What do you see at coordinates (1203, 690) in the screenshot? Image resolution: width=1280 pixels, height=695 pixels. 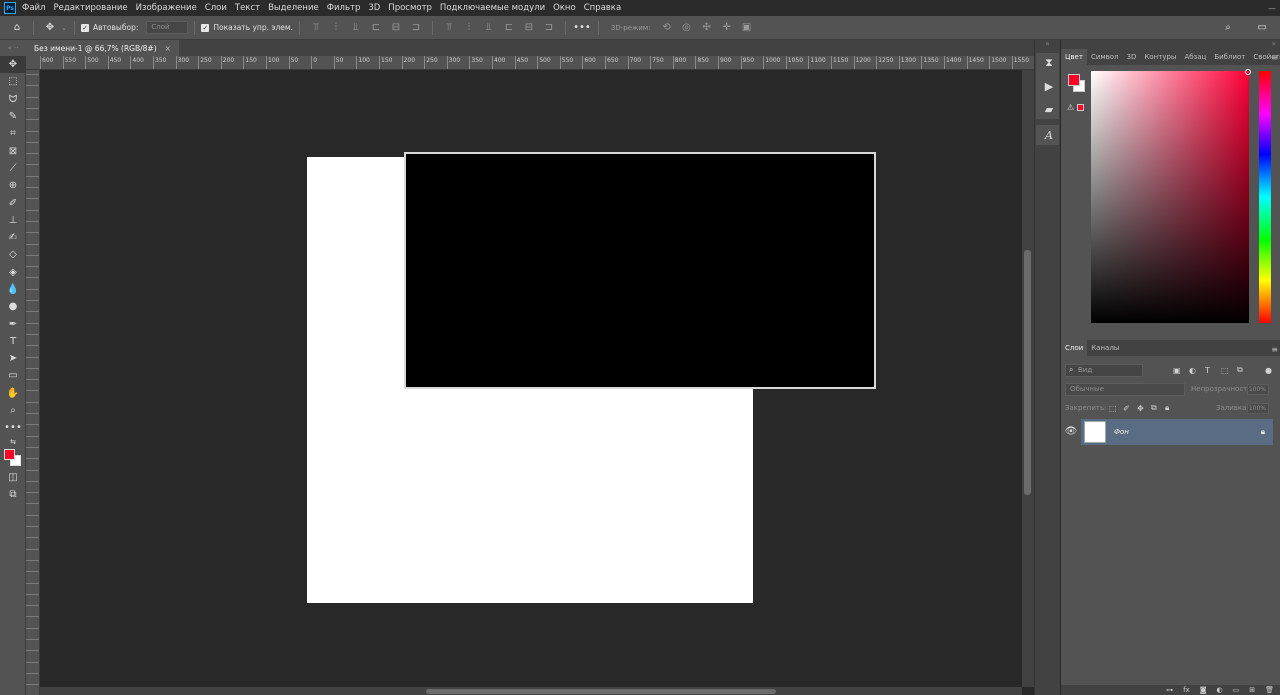 I see `add-mask-icon: ◙` at bounding box center [1203, 690].